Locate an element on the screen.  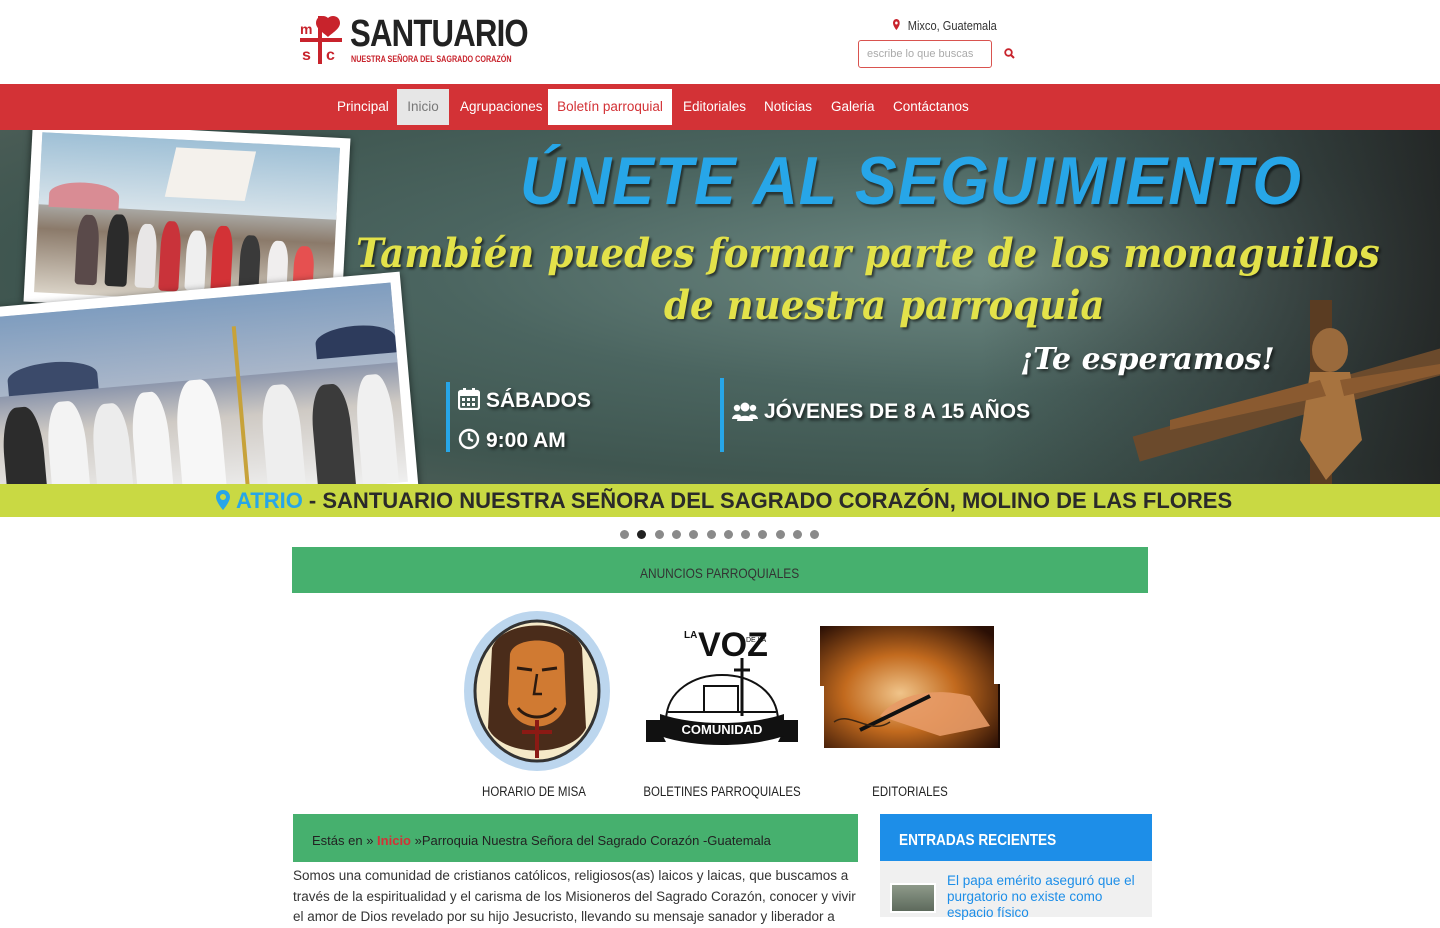
card-editoriales: EDITORIALES is located at coordinates (910, 708).